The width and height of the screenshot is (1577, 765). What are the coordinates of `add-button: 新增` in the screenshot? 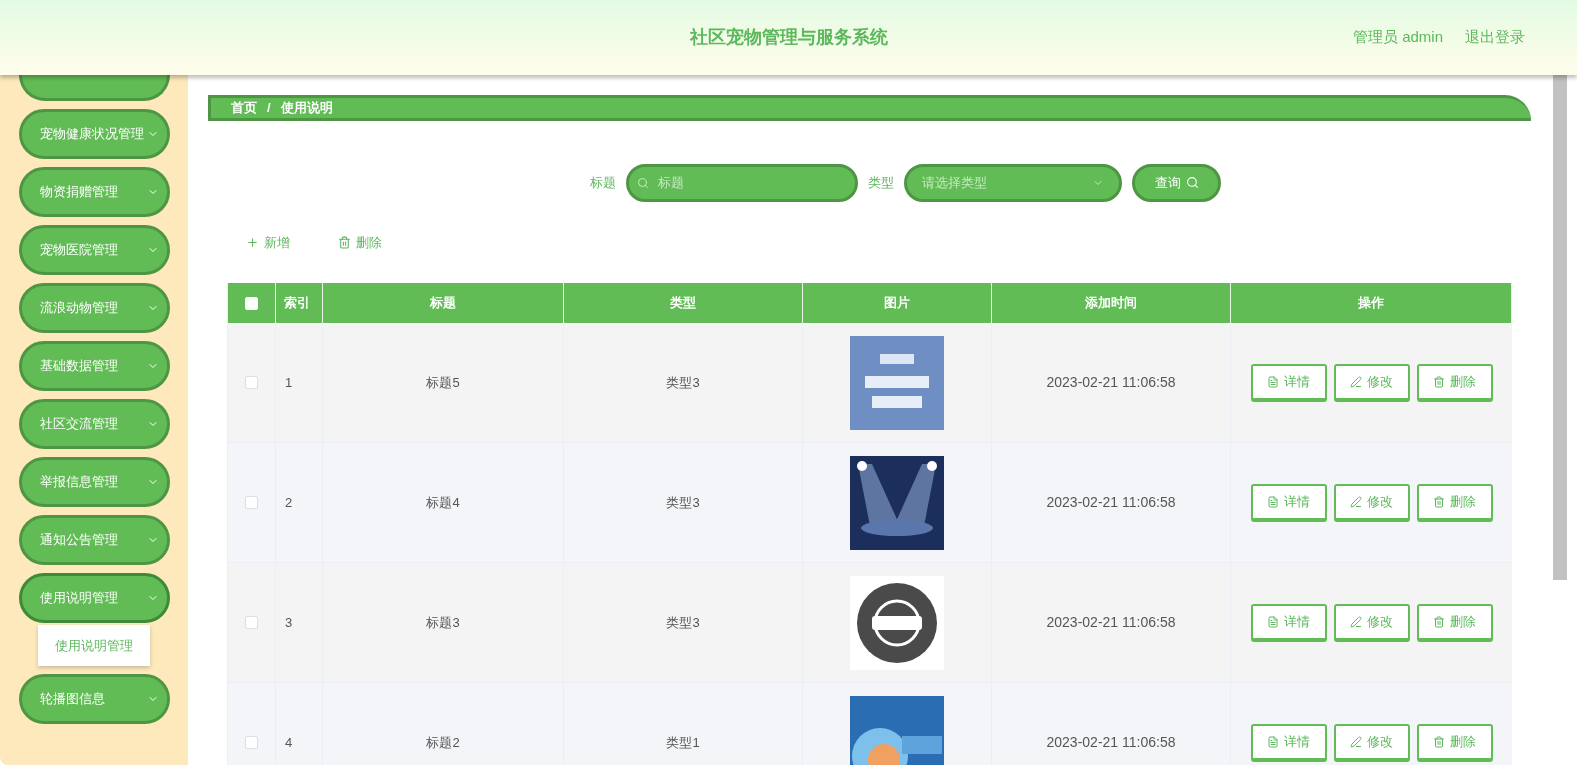 It's located at (268, 242).